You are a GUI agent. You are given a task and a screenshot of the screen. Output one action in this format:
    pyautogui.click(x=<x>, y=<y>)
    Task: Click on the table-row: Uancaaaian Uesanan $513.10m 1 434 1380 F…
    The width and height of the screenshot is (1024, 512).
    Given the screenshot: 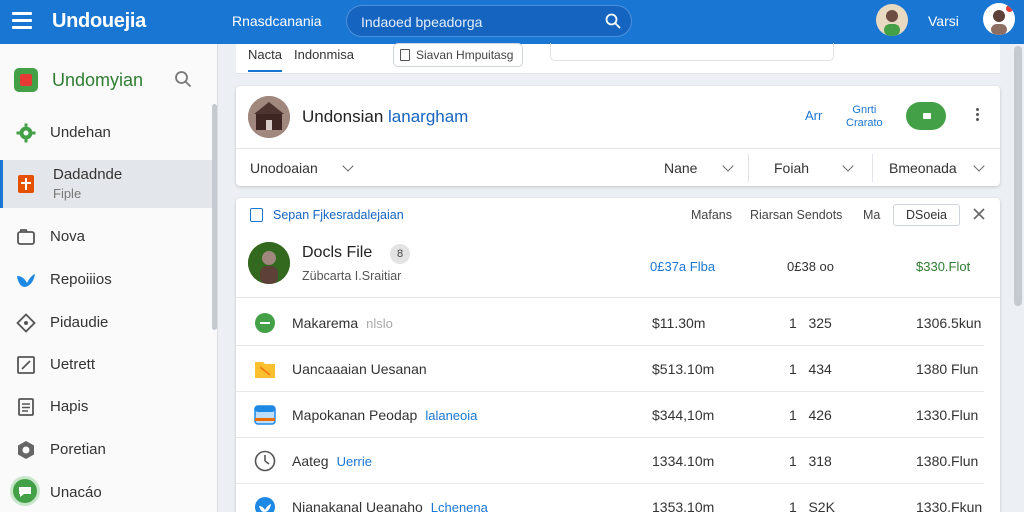 What is the action you would take?
    pyautogui.click(x=610, y=369)
    